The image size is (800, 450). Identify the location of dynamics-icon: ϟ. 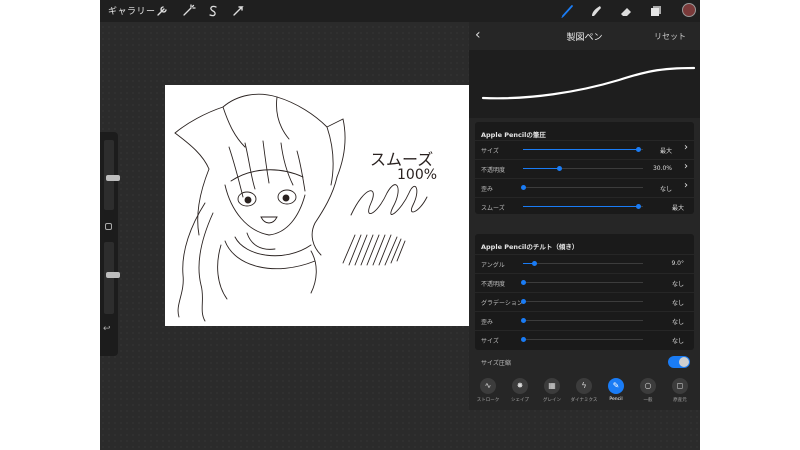
(584, 386).